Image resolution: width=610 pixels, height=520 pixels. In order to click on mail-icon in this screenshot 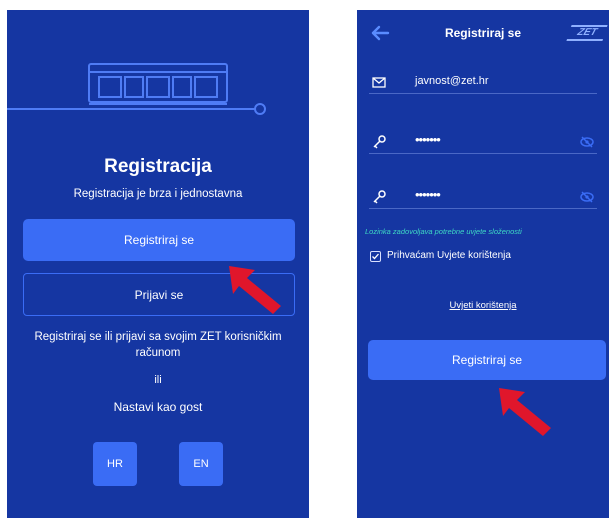, I will do `click(379, 82)`.